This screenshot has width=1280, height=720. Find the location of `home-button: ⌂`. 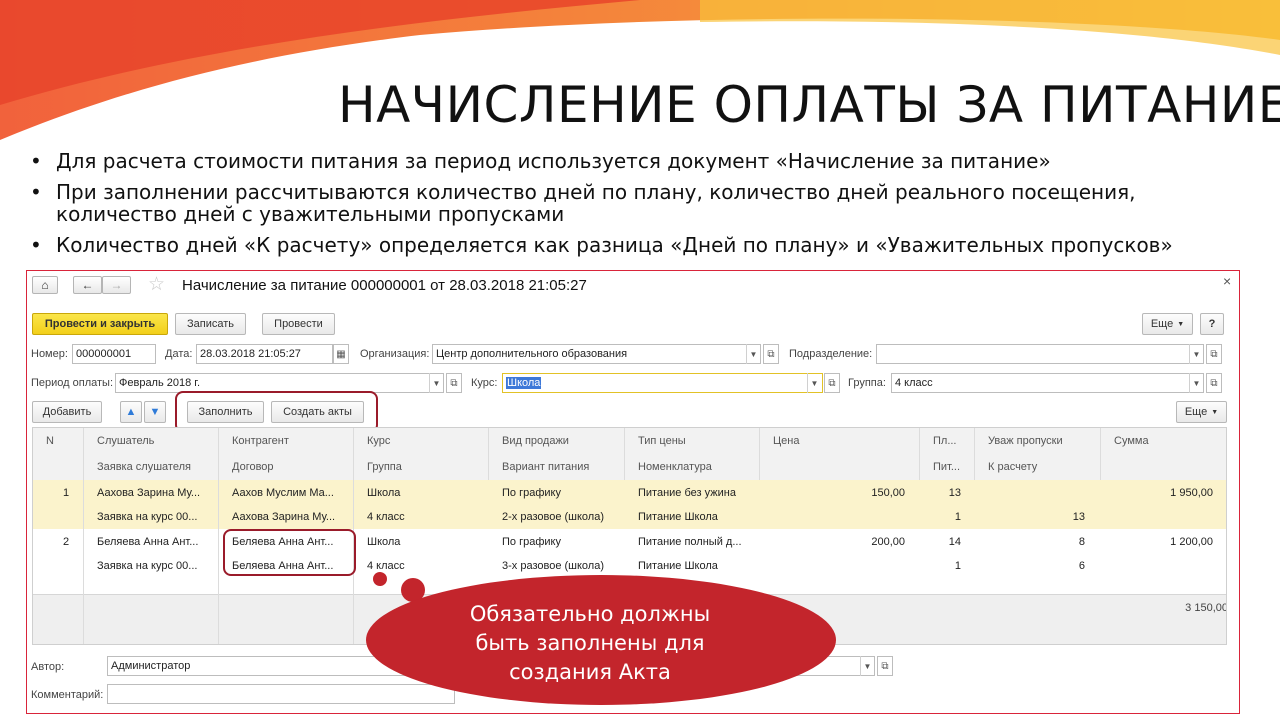

home-button: ⌂ is located at coordinates (45, 285).